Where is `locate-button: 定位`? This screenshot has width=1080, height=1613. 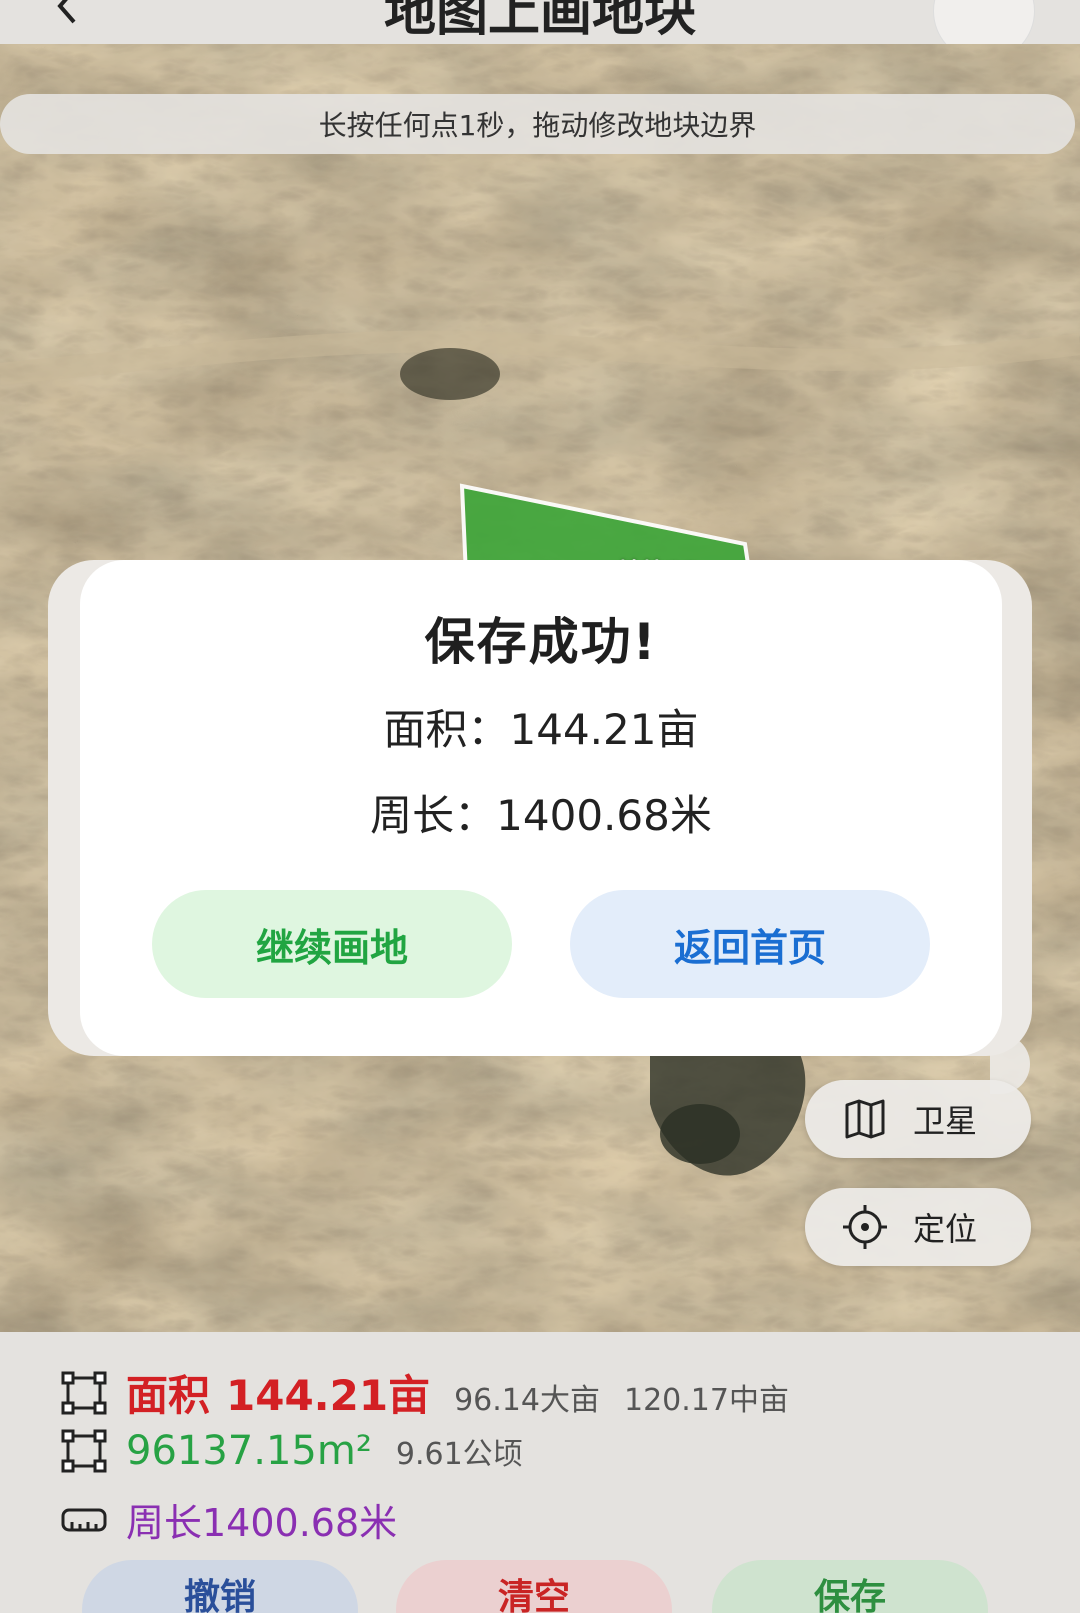 locate-button: 定位 is located at coordinates (918, 1227).